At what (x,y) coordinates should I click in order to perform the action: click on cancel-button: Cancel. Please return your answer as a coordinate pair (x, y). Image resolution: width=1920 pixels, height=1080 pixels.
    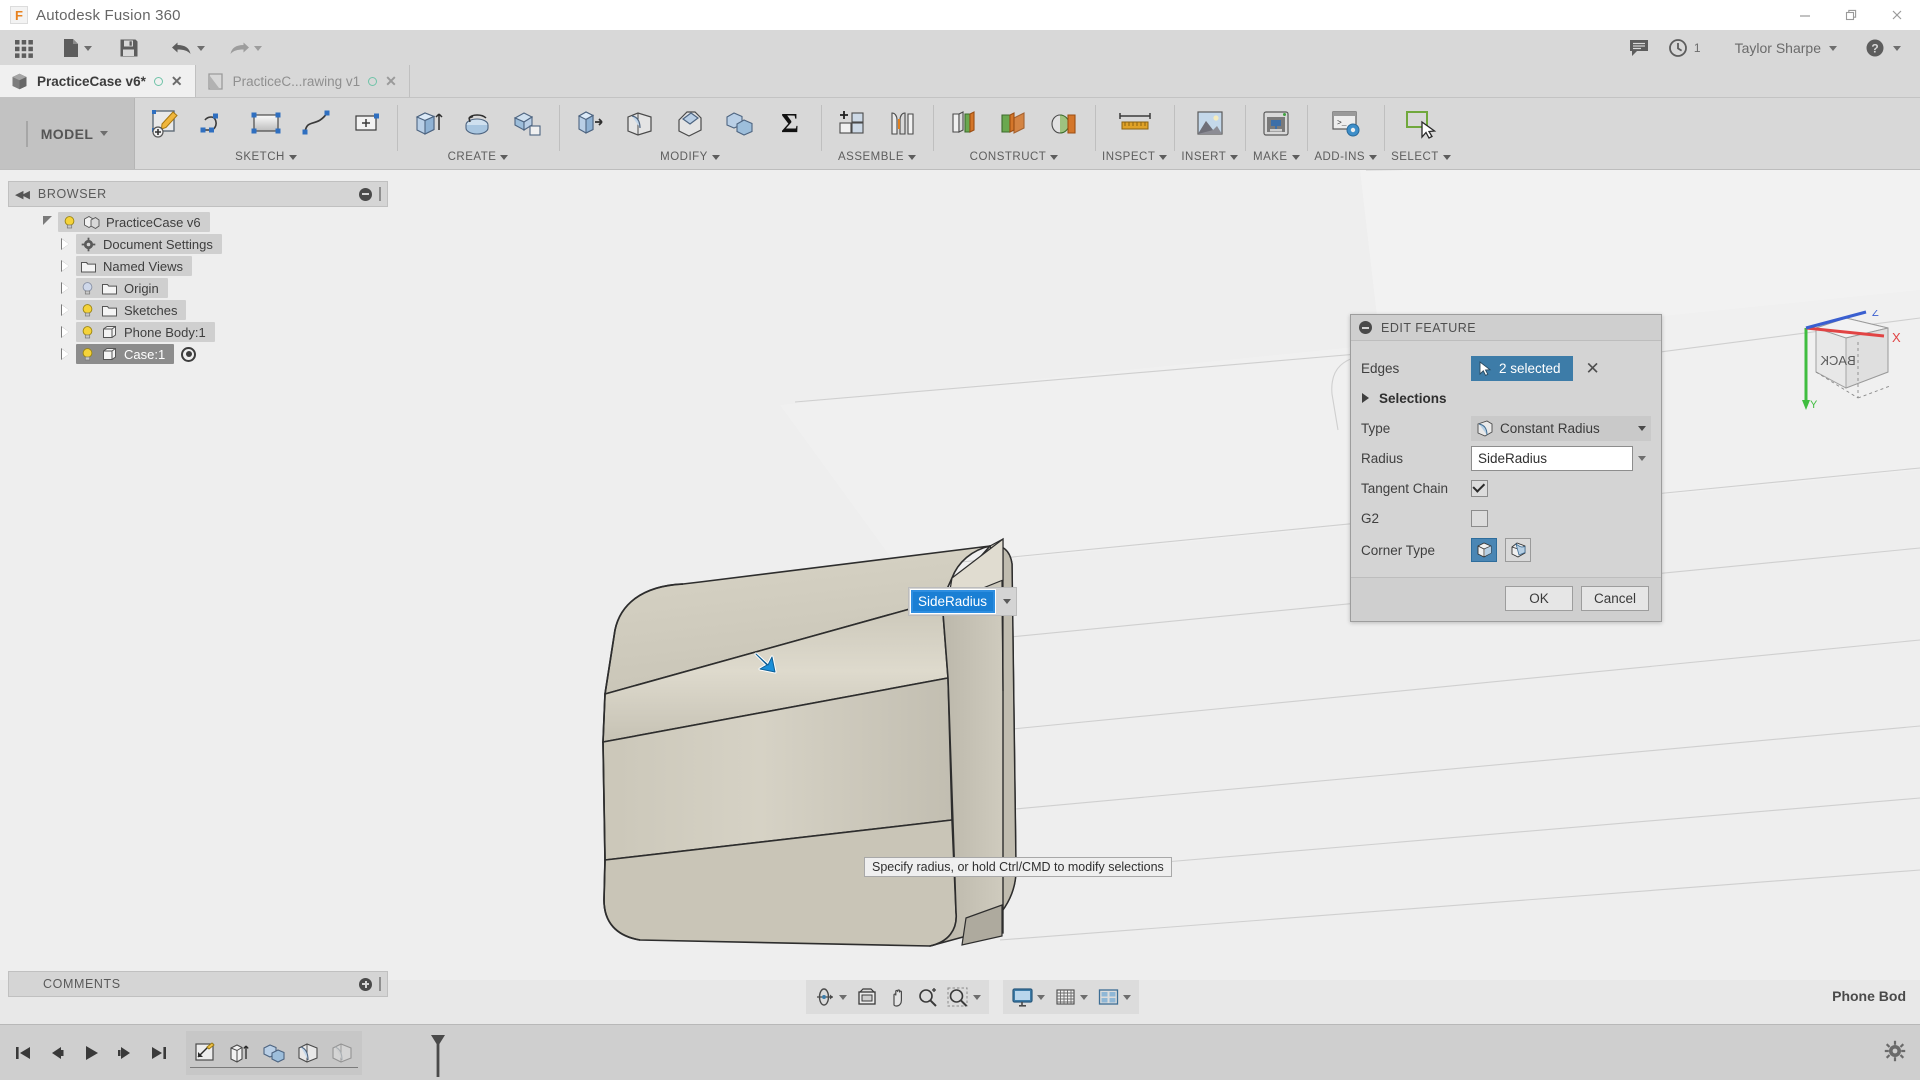
    Looking at the image, I should click on (1615, 598).